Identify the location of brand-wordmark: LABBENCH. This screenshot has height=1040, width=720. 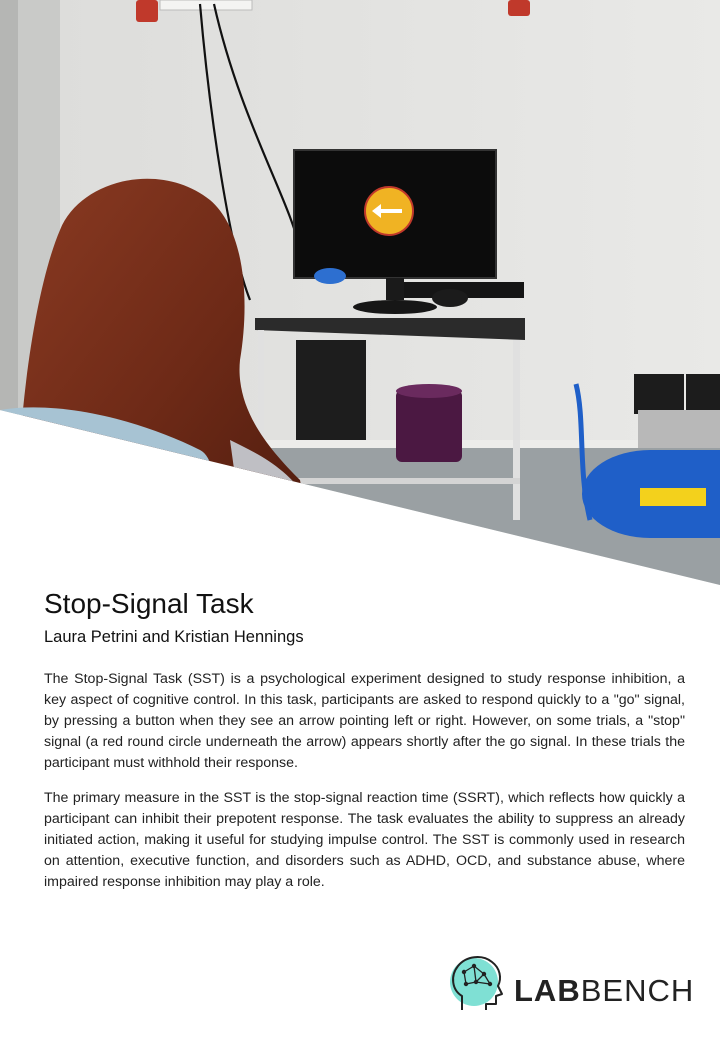
(604, 991).